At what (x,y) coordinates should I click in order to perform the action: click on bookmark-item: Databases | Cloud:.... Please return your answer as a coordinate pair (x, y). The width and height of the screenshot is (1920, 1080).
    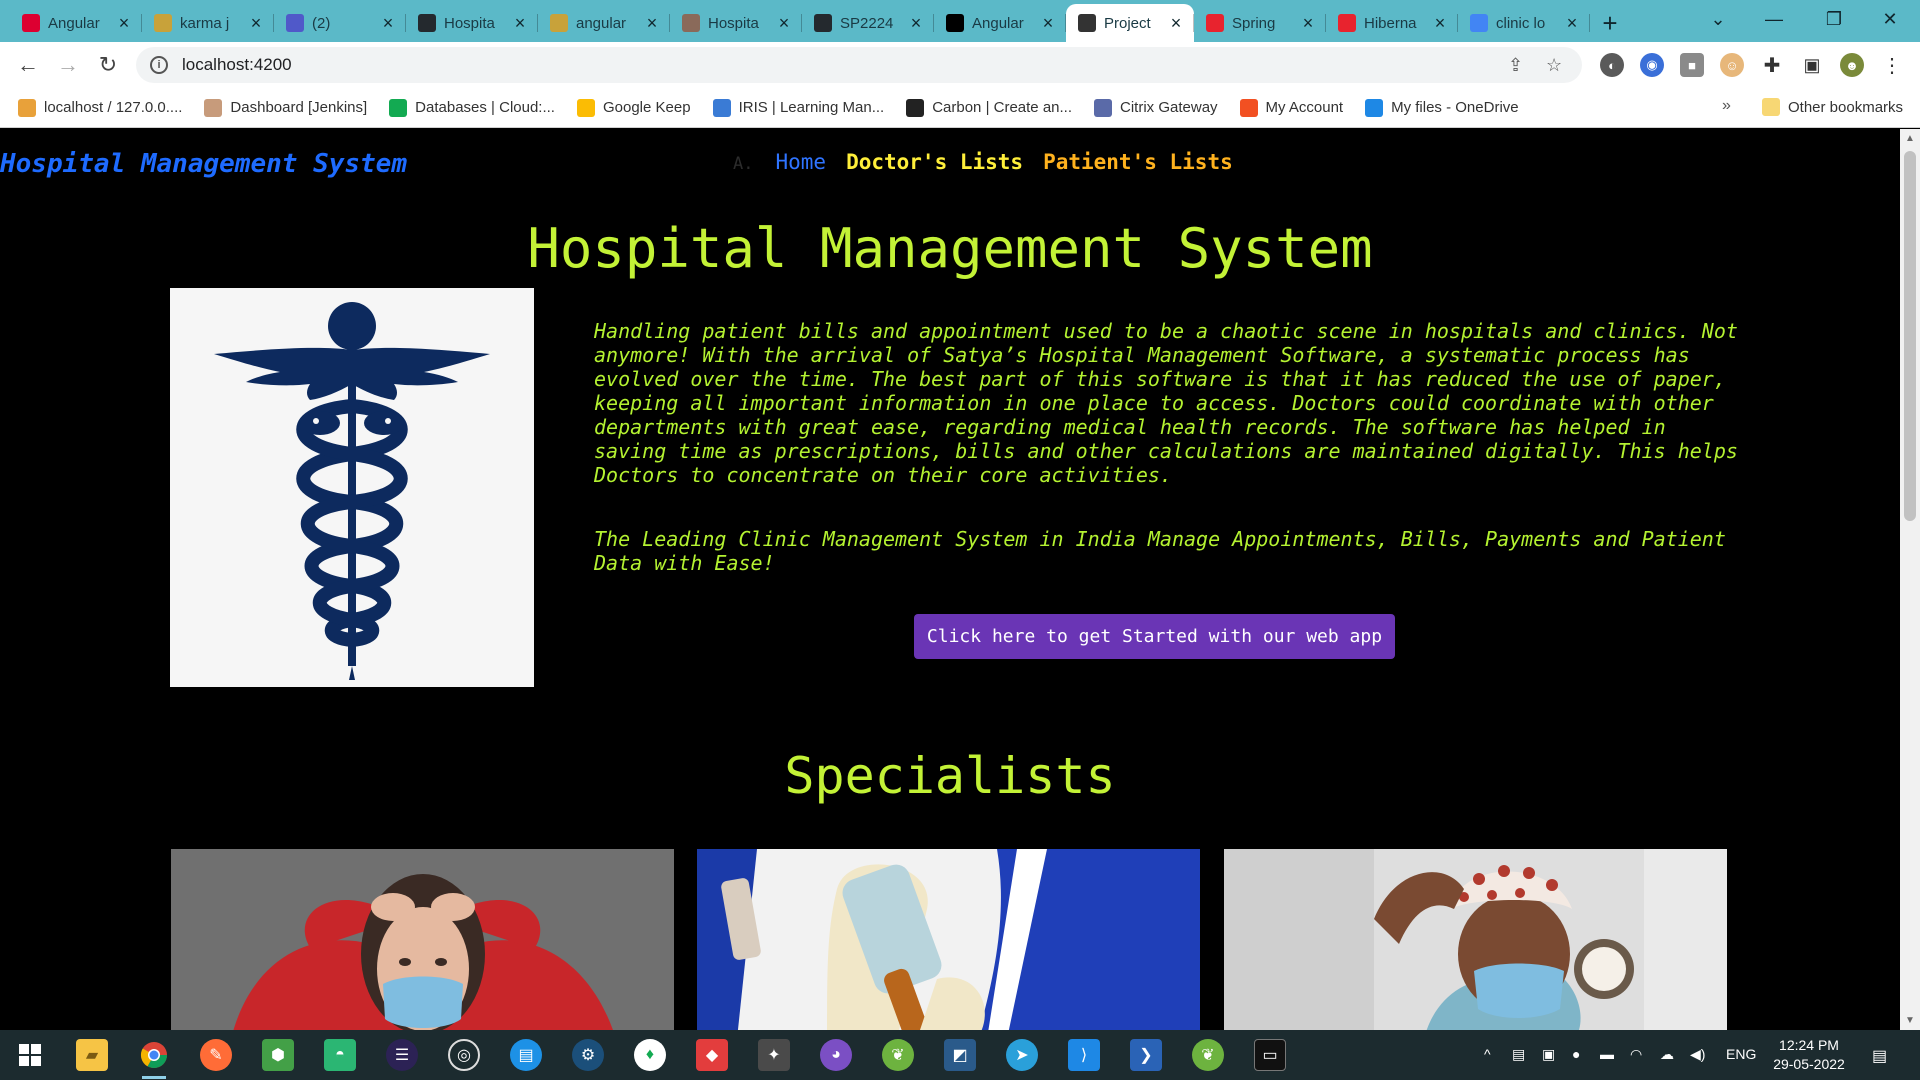
    Looking at the image, I should click on (472, 107).